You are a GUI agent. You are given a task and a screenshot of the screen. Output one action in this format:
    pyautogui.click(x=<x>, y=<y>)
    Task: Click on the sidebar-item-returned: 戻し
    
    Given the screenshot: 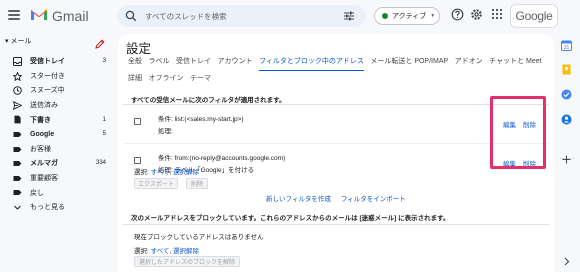 What is the action you would take?
    pyautogui.click(x=59, y=192)
    